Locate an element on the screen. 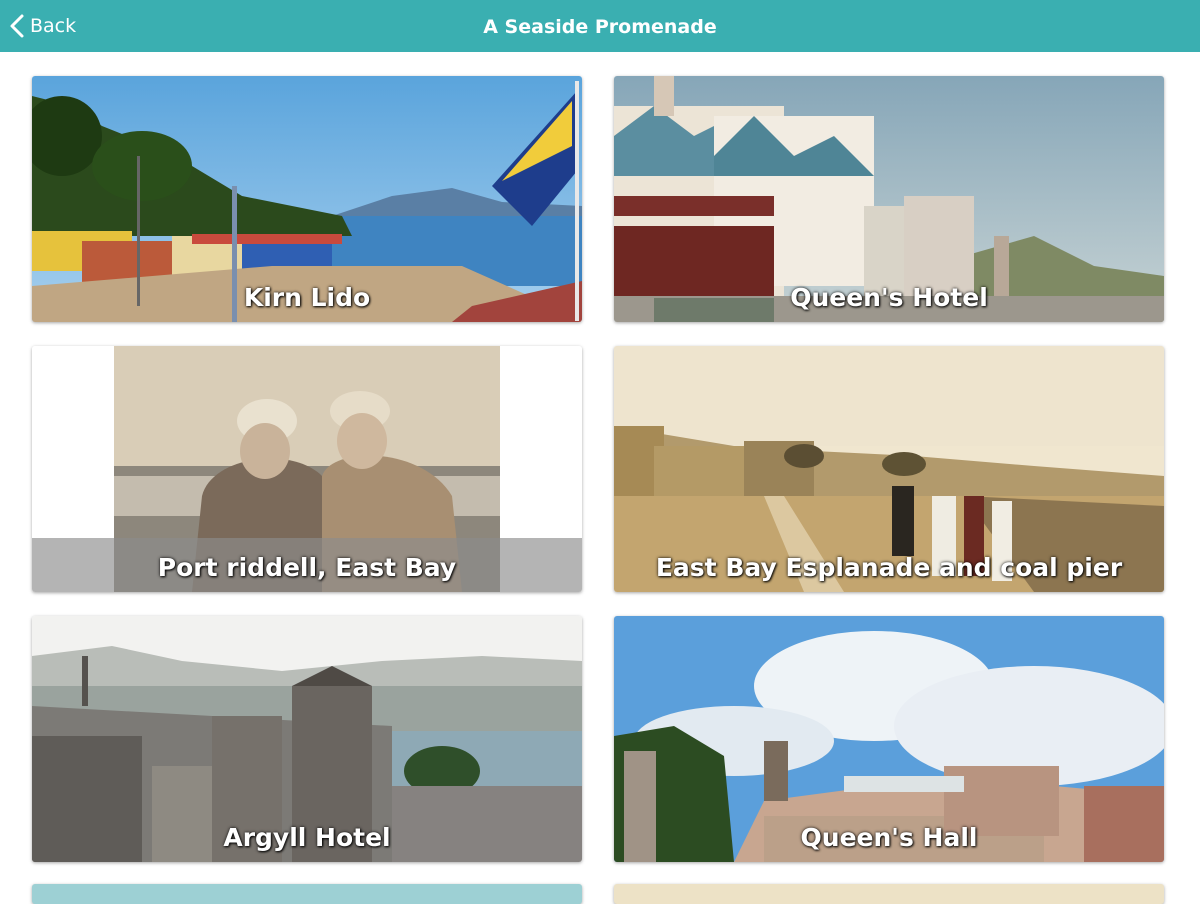 The height and width of the screenshot is (904, 1200). gallery-card-partial-right is located at coordinates (889, 894).